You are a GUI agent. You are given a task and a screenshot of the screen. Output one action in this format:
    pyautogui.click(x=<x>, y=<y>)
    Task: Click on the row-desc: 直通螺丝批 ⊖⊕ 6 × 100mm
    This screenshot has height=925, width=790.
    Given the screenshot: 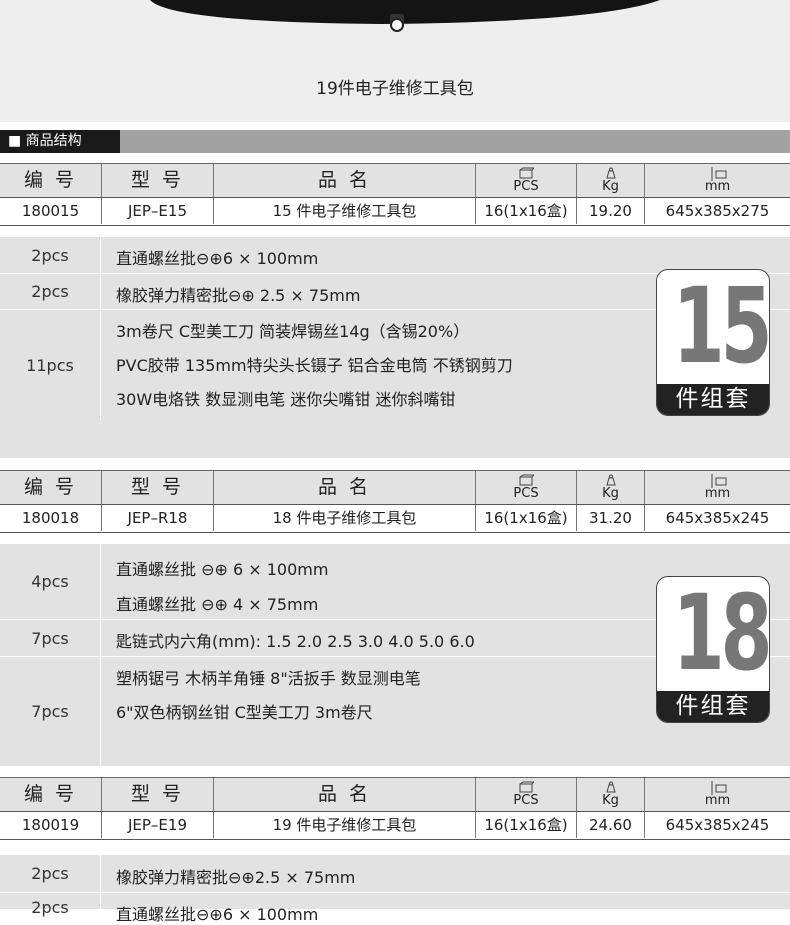 What is the action you would take?
    pyautogui.click(x=222, y=569)
    